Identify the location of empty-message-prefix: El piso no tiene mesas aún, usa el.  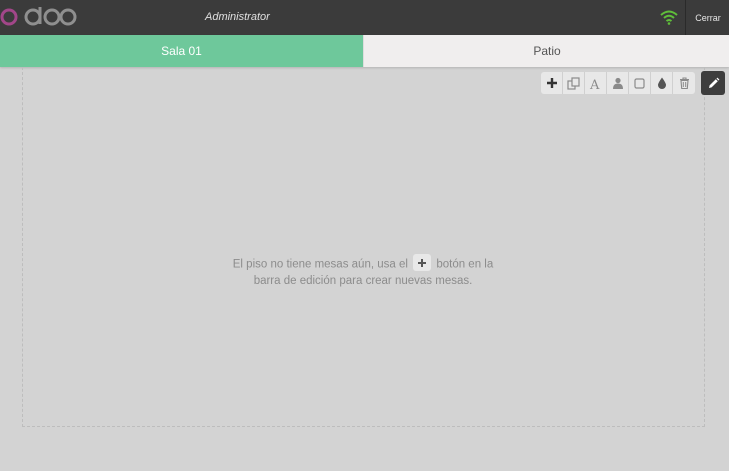
(320, 264).